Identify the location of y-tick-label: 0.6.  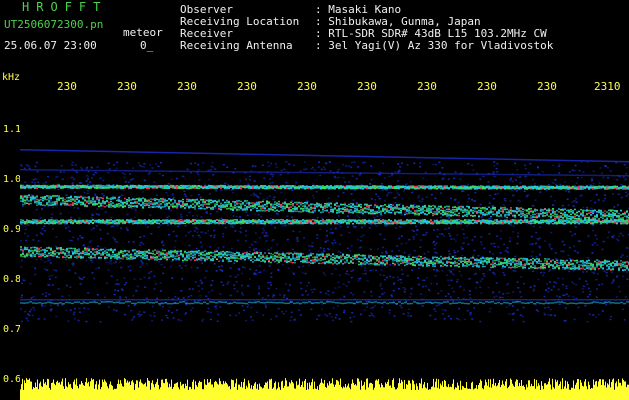
(12, 379).